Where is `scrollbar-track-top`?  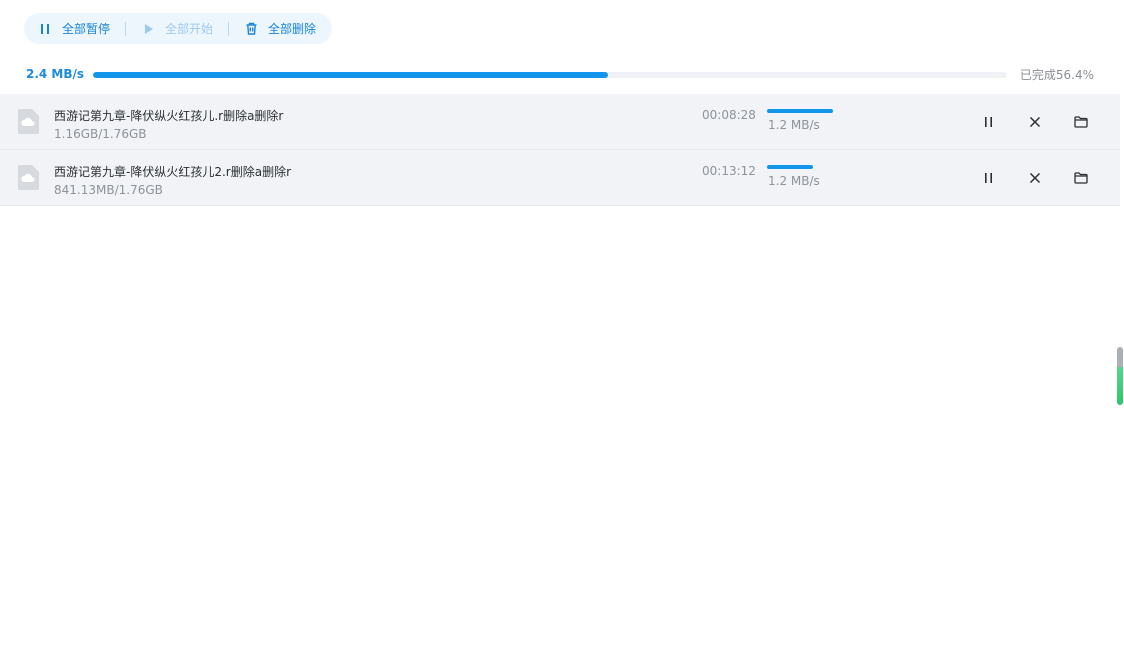 scrollbar-track-top is located at coordinates (1120, 357).